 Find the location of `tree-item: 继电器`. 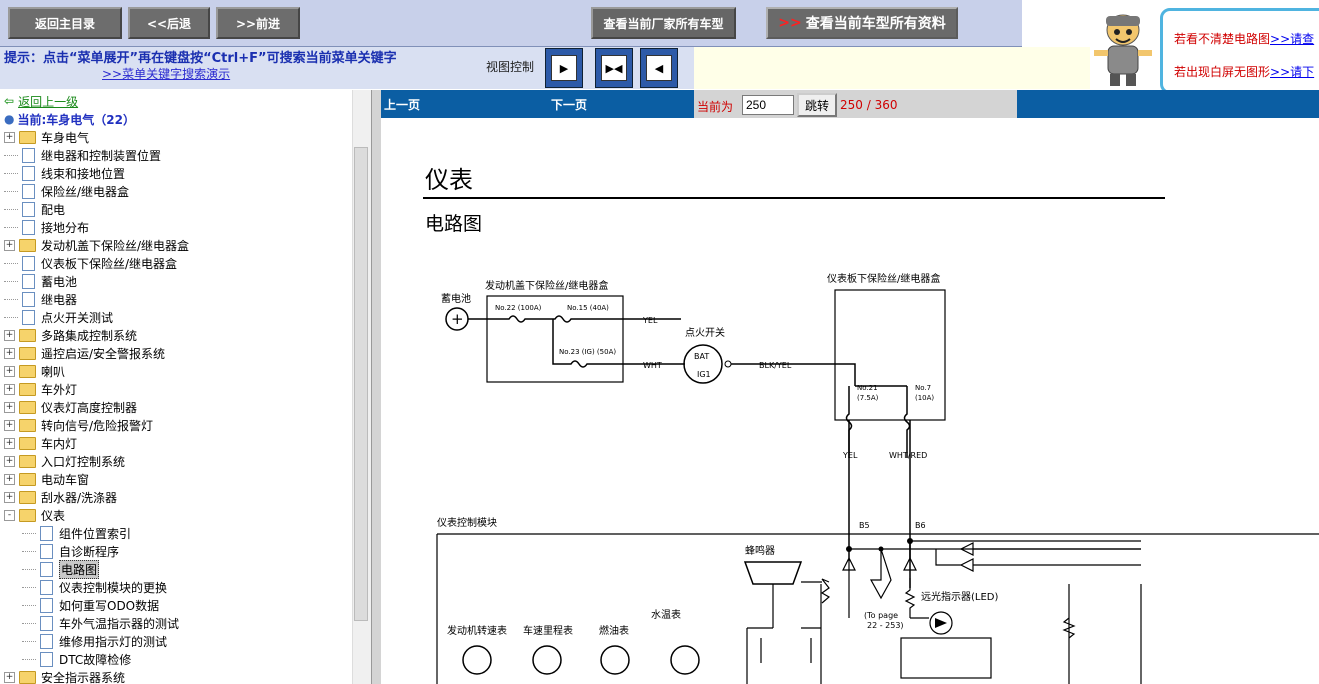

tree-item: 继电器 is located at coordinates (40, 299).